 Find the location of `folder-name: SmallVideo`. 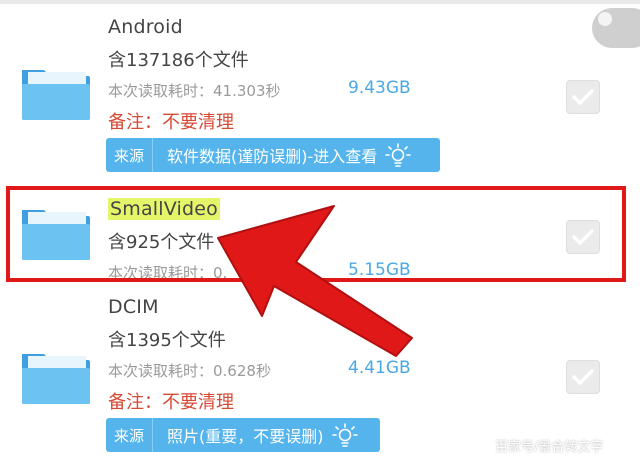

folder-name: SmallVideo is located at coordinates (164, 209).